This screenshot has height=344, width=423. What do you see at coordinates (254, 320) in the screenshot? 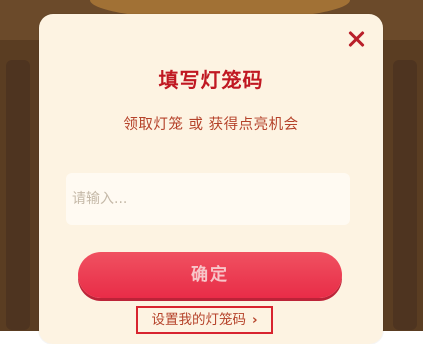
I see `chevron-right-icon: ›` at bounding box center [254, 320].